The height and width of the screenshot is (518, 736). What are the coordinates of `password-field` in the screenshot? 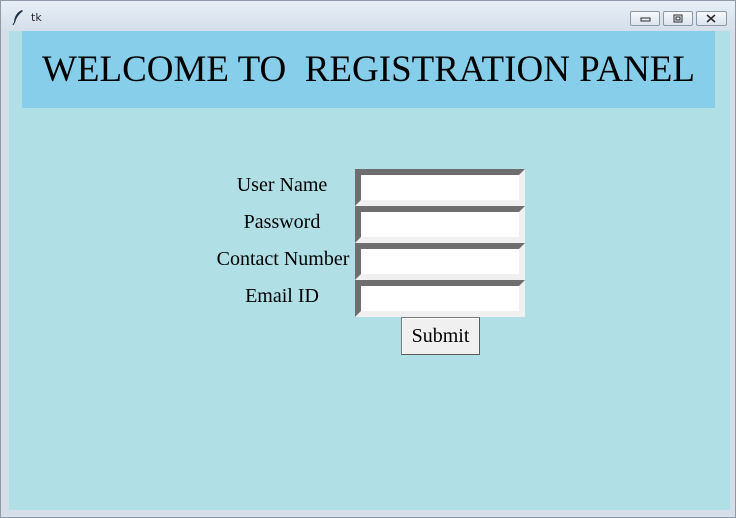 It's located at (440, 224).